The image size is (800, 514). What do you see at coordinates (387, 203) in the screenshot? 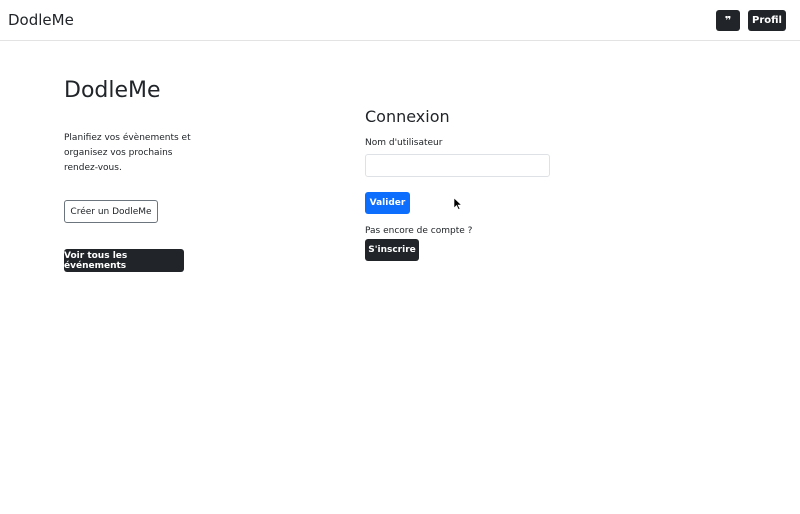
I see `submit-button: Valider` at bounding box center [387, 203].